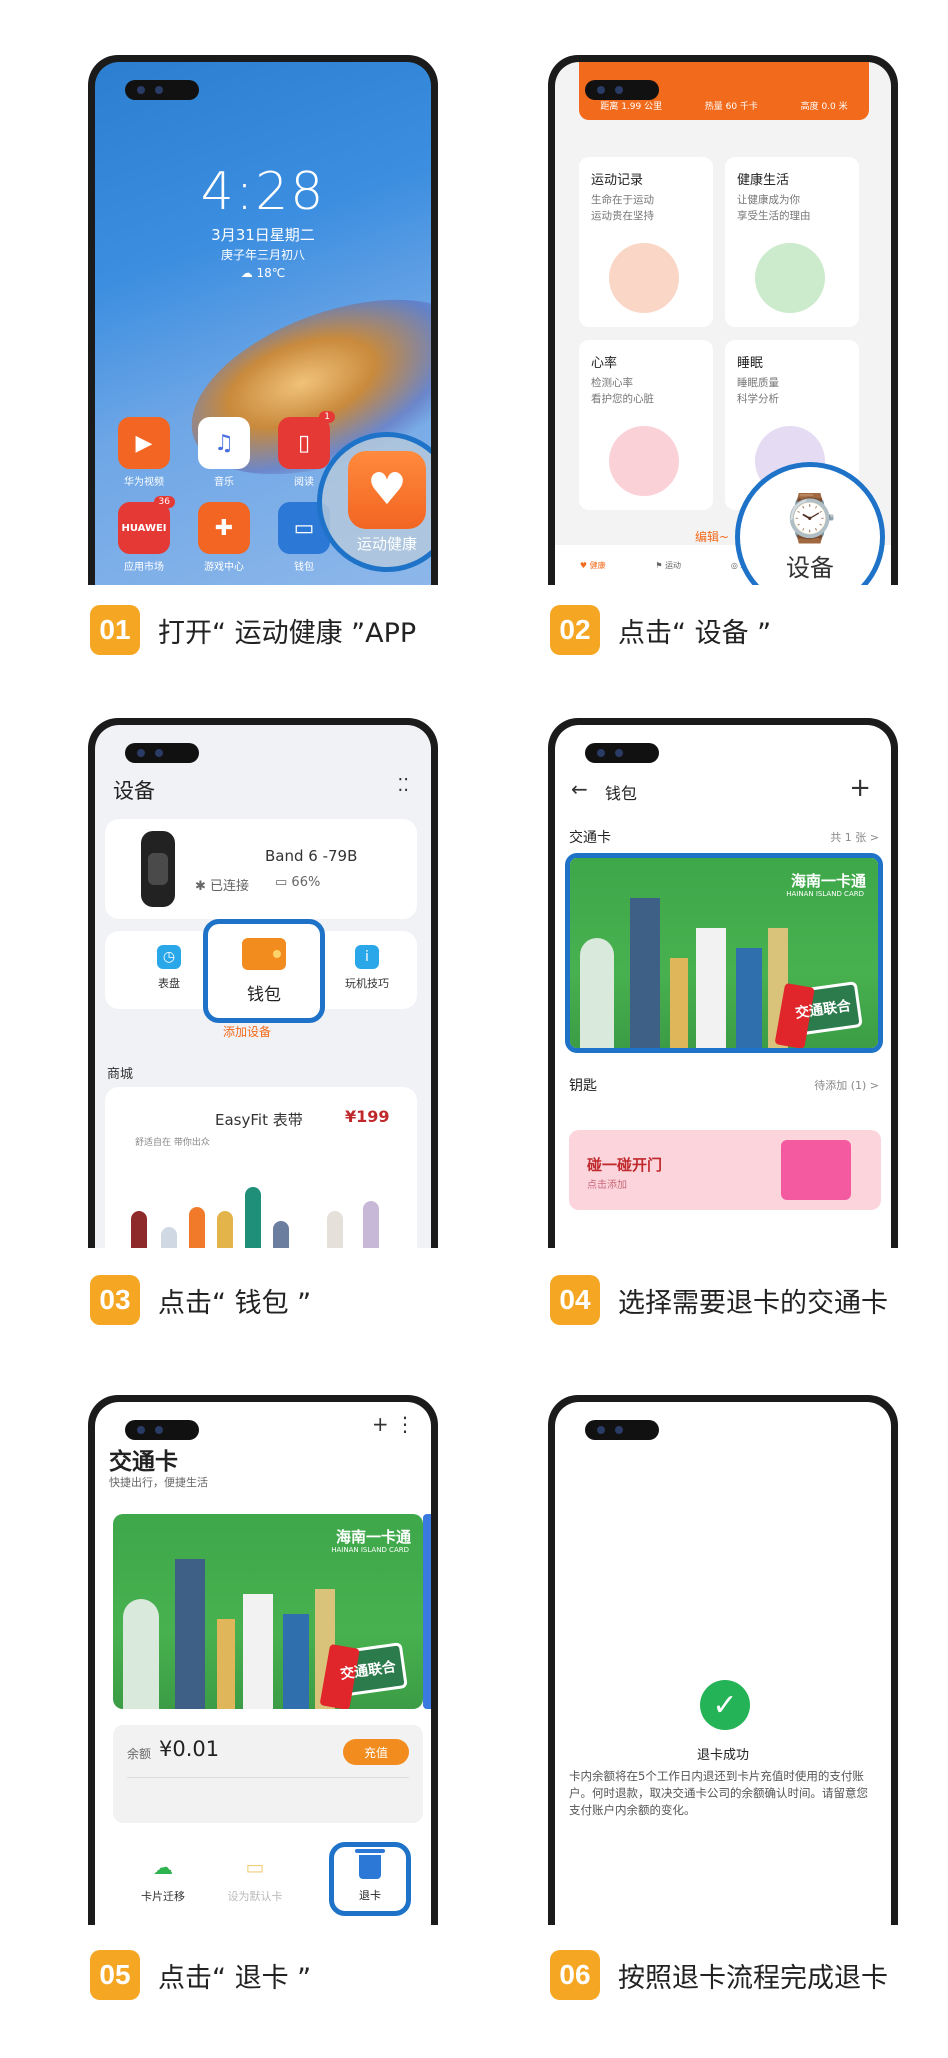  What do you see at coordinates (144, 482) in the screenshot?
I see `app-label: 华为视频` at bounding box center [144, 482].